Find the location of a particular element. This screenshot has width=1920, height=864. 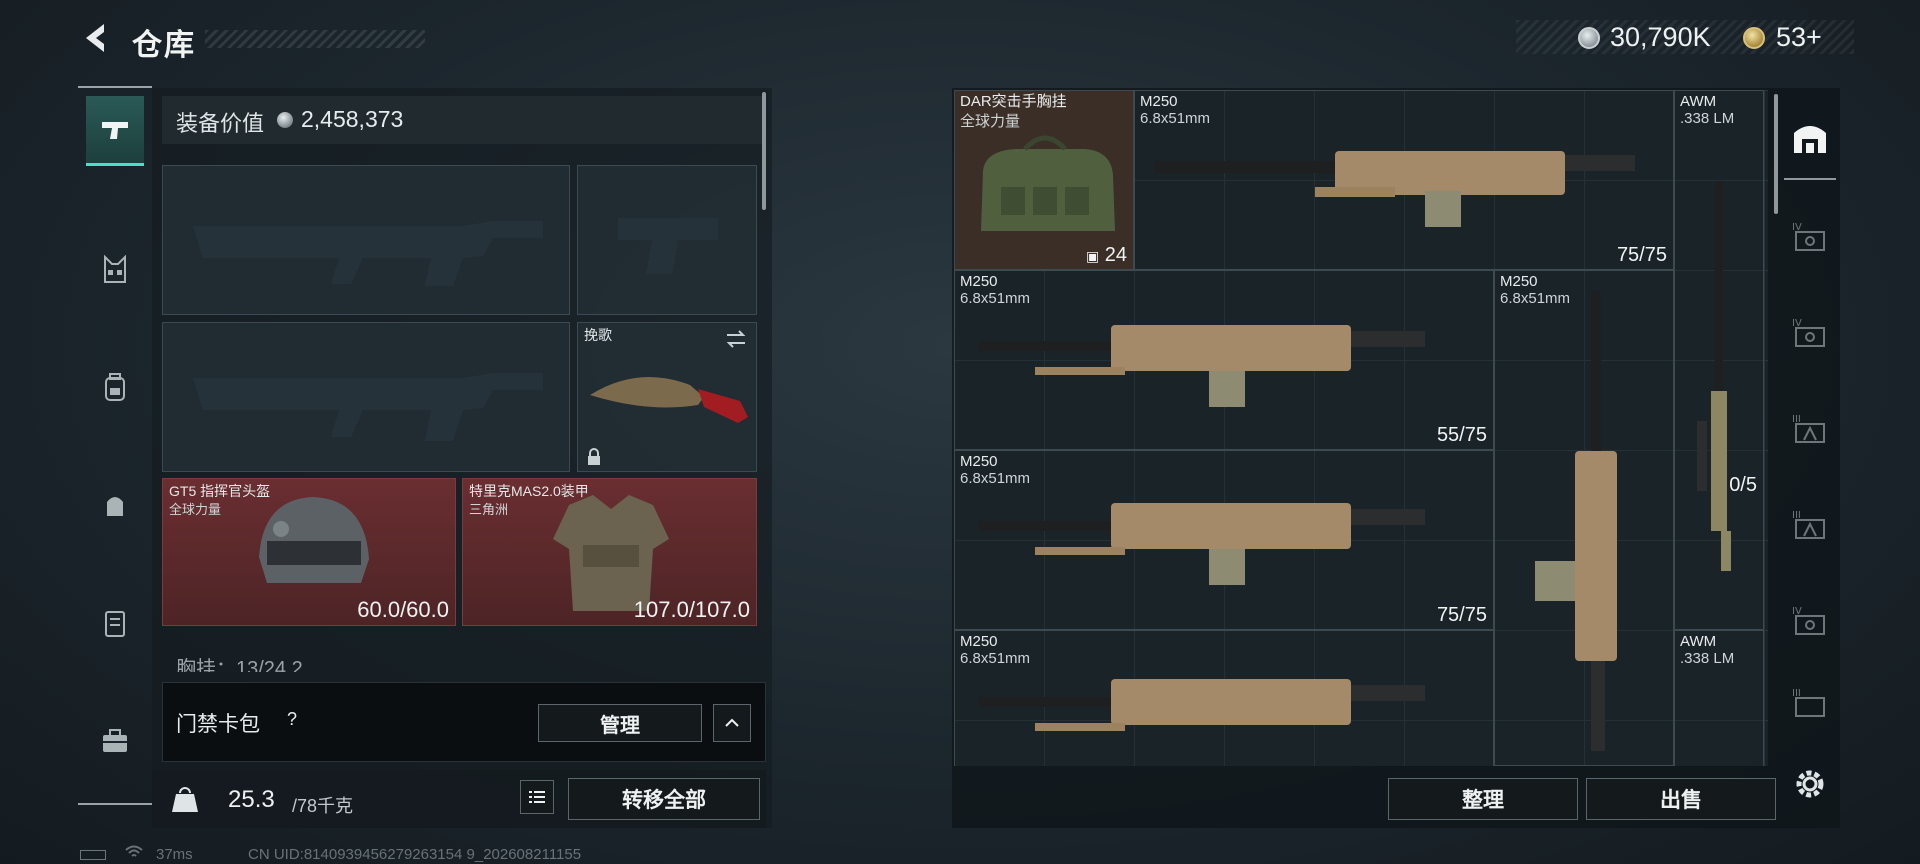

premium-coin-icon is located at coordinates (1754, 38).